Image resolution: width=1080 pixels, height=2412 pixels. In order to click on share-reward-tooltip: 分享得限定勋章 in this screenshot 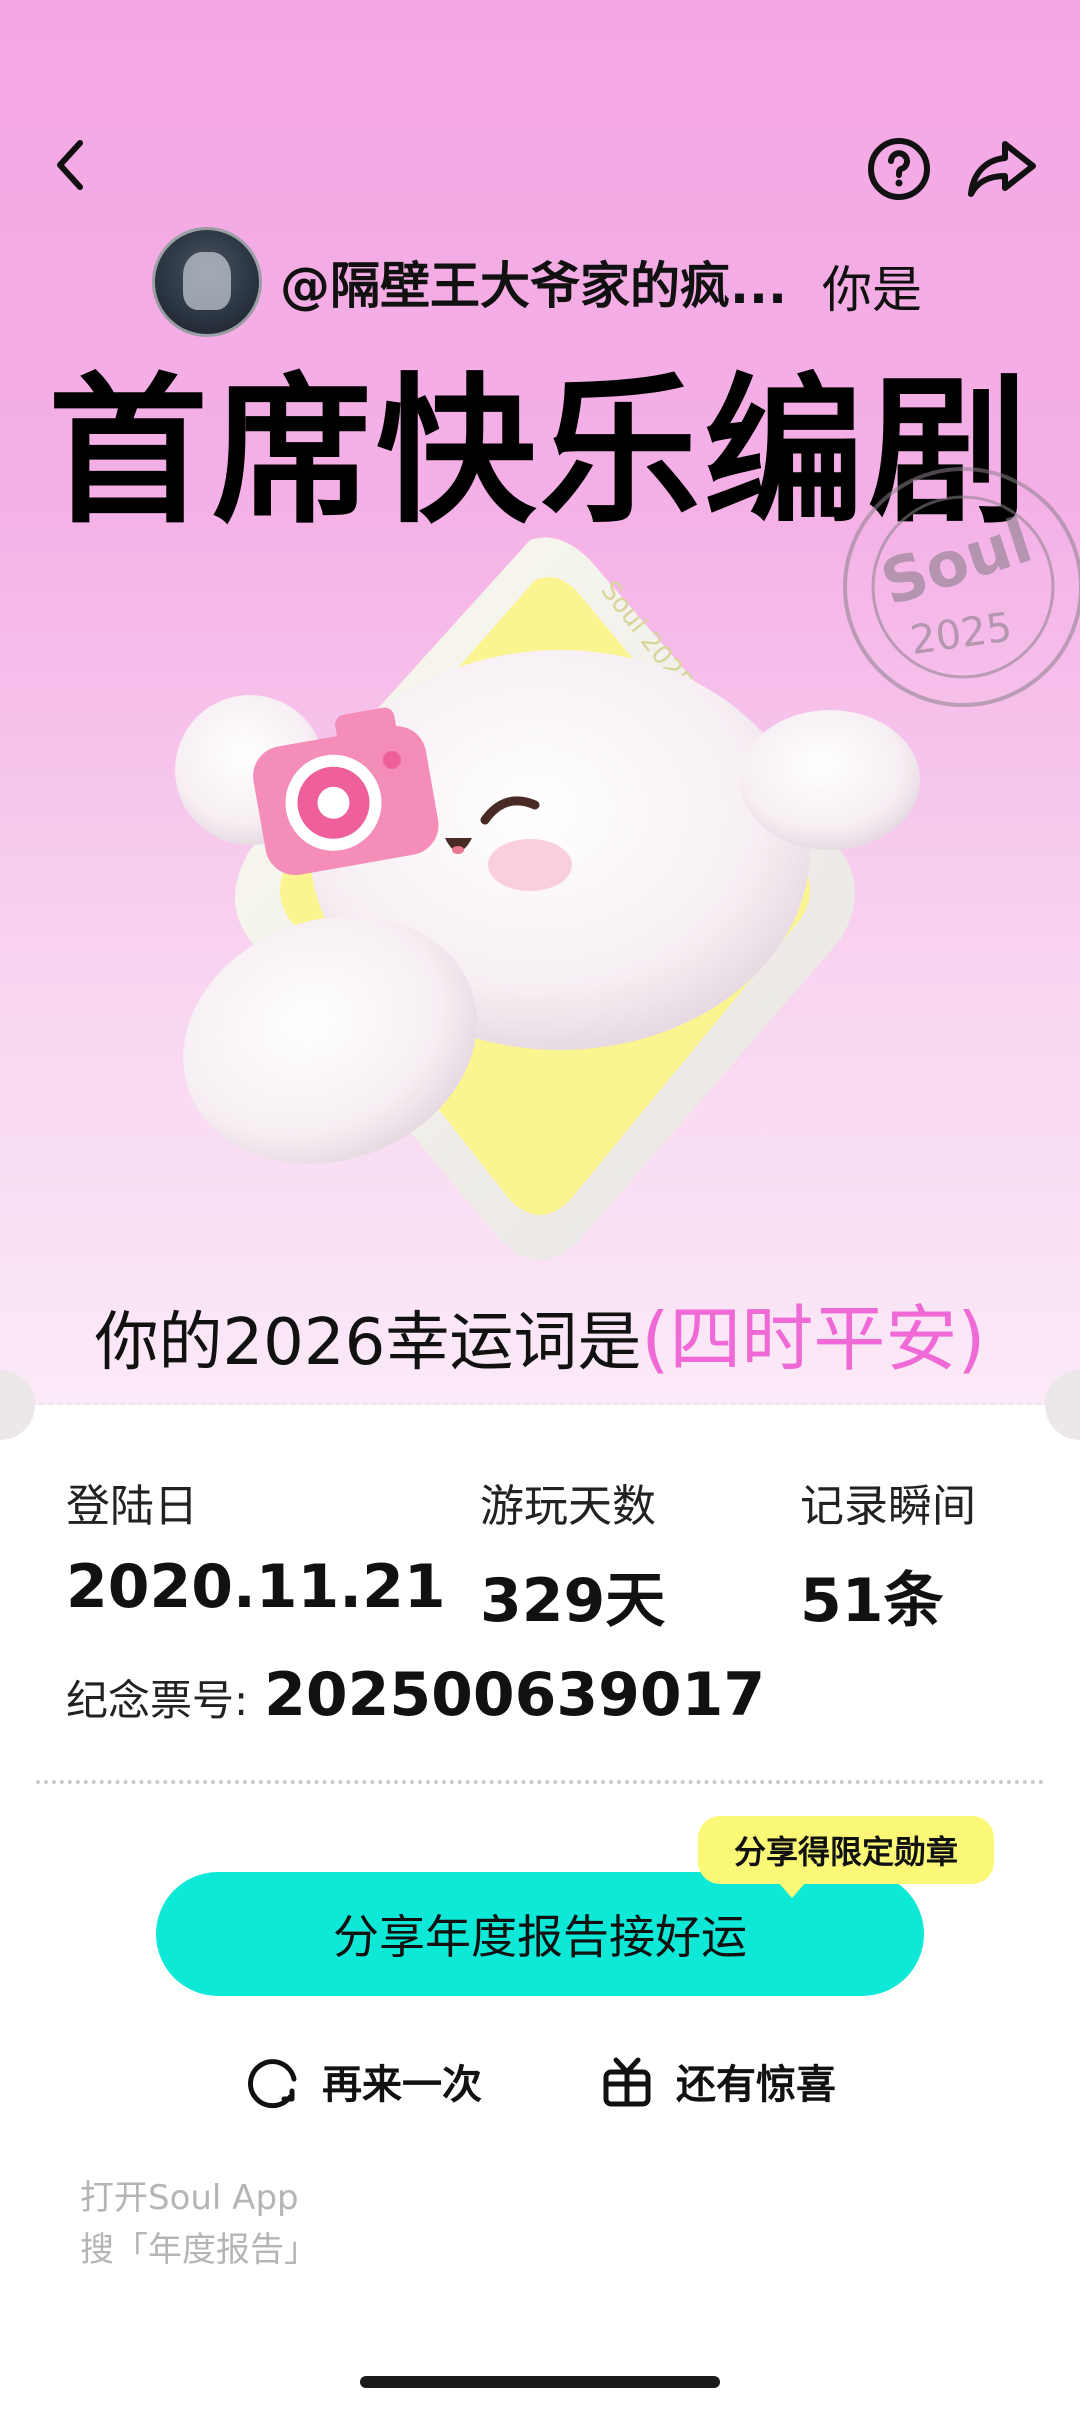, I will do `click(846, 1857)`.